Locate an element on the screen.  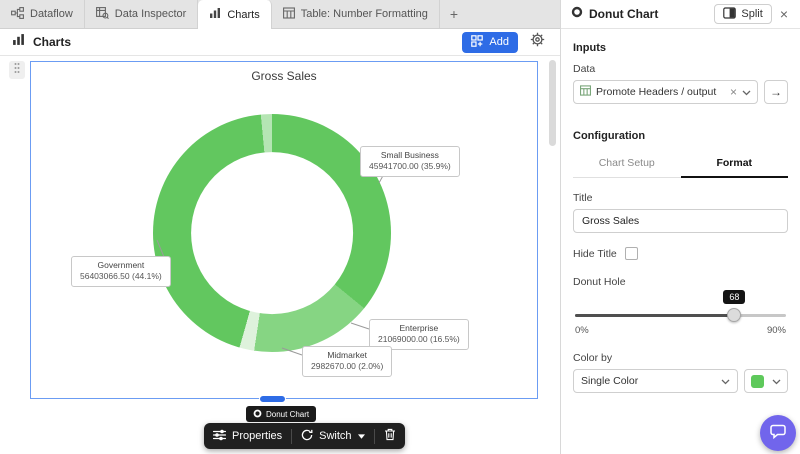
slider-range-labels: 0% 90% is located at coordinates (680, 330).